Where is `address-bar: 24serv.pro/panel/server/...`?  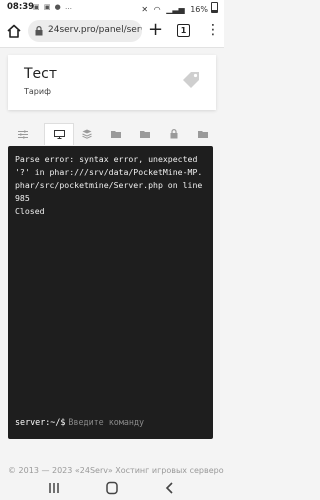 address-bar: 24serv.pro/panel/server/... is located at coordinates (85, 31).